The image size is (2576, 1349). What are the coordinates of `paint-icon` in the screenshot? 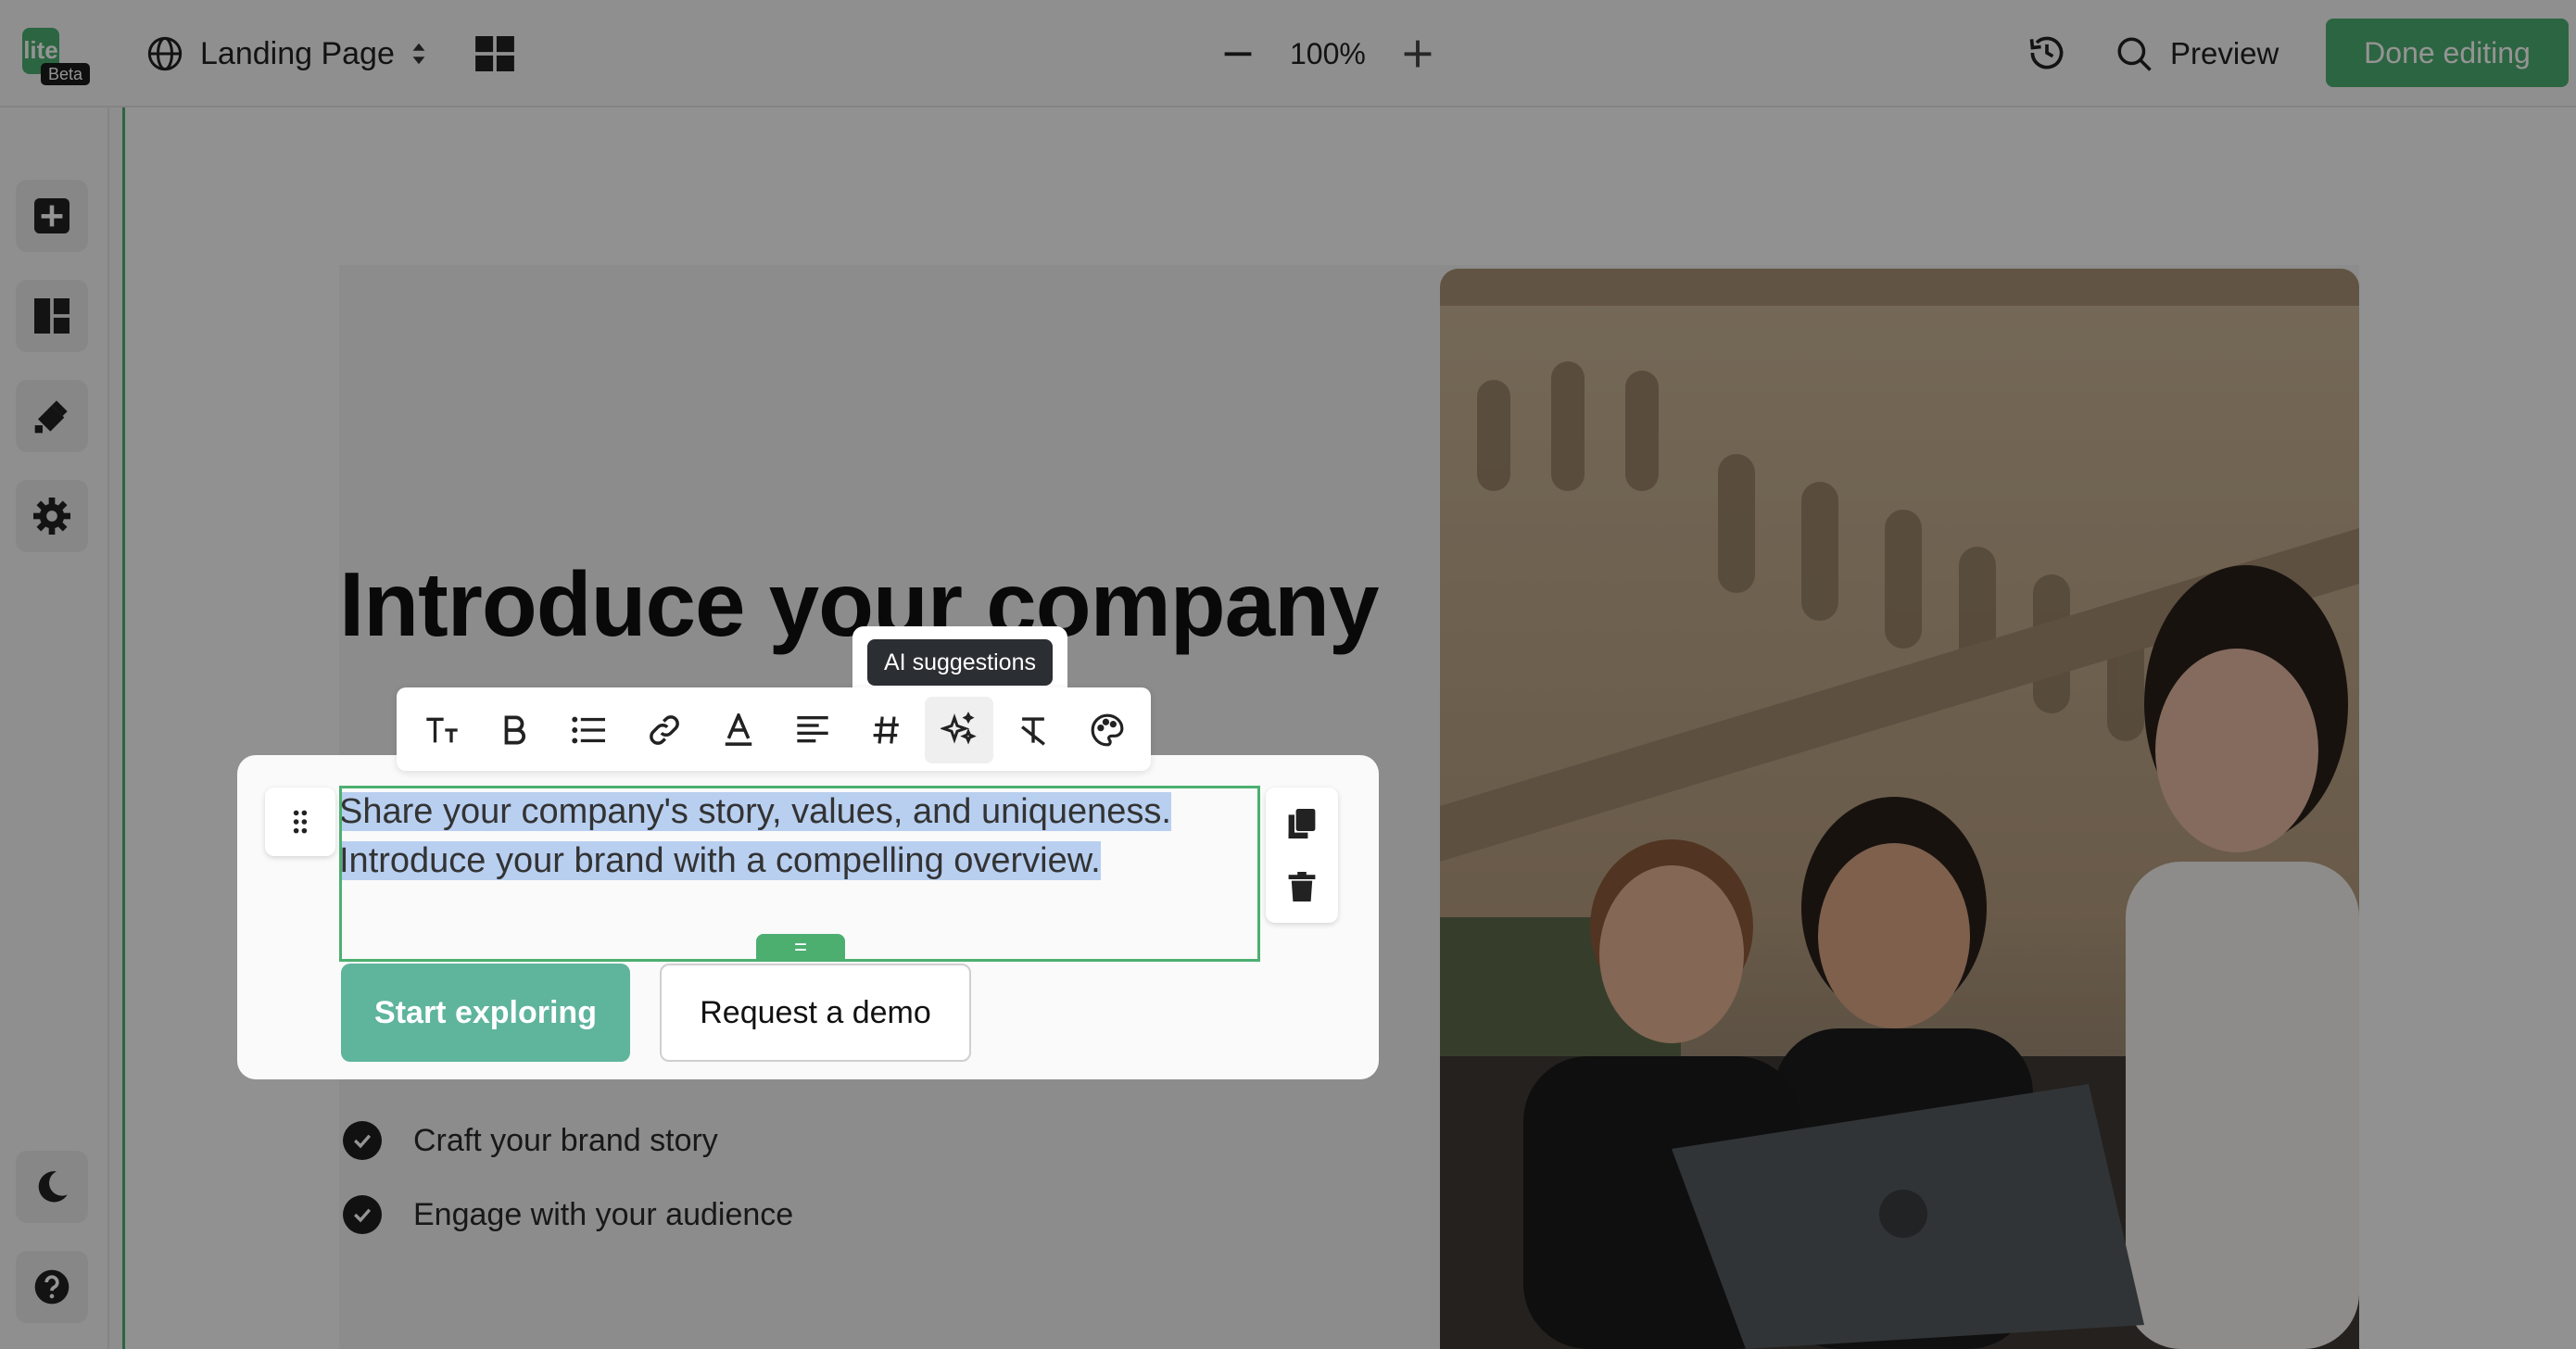 It's located at (51, 417).